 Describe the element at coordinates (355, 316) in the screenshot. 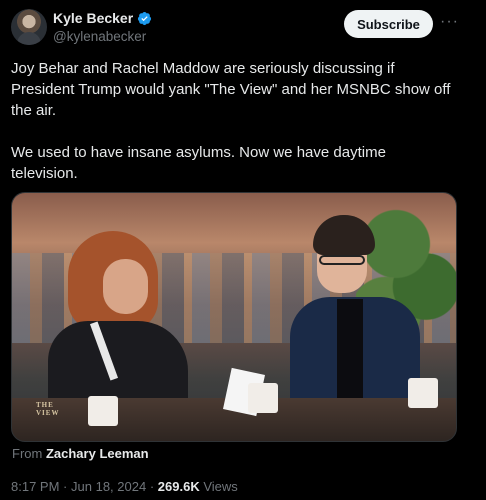

I see `guest-right` at that location.